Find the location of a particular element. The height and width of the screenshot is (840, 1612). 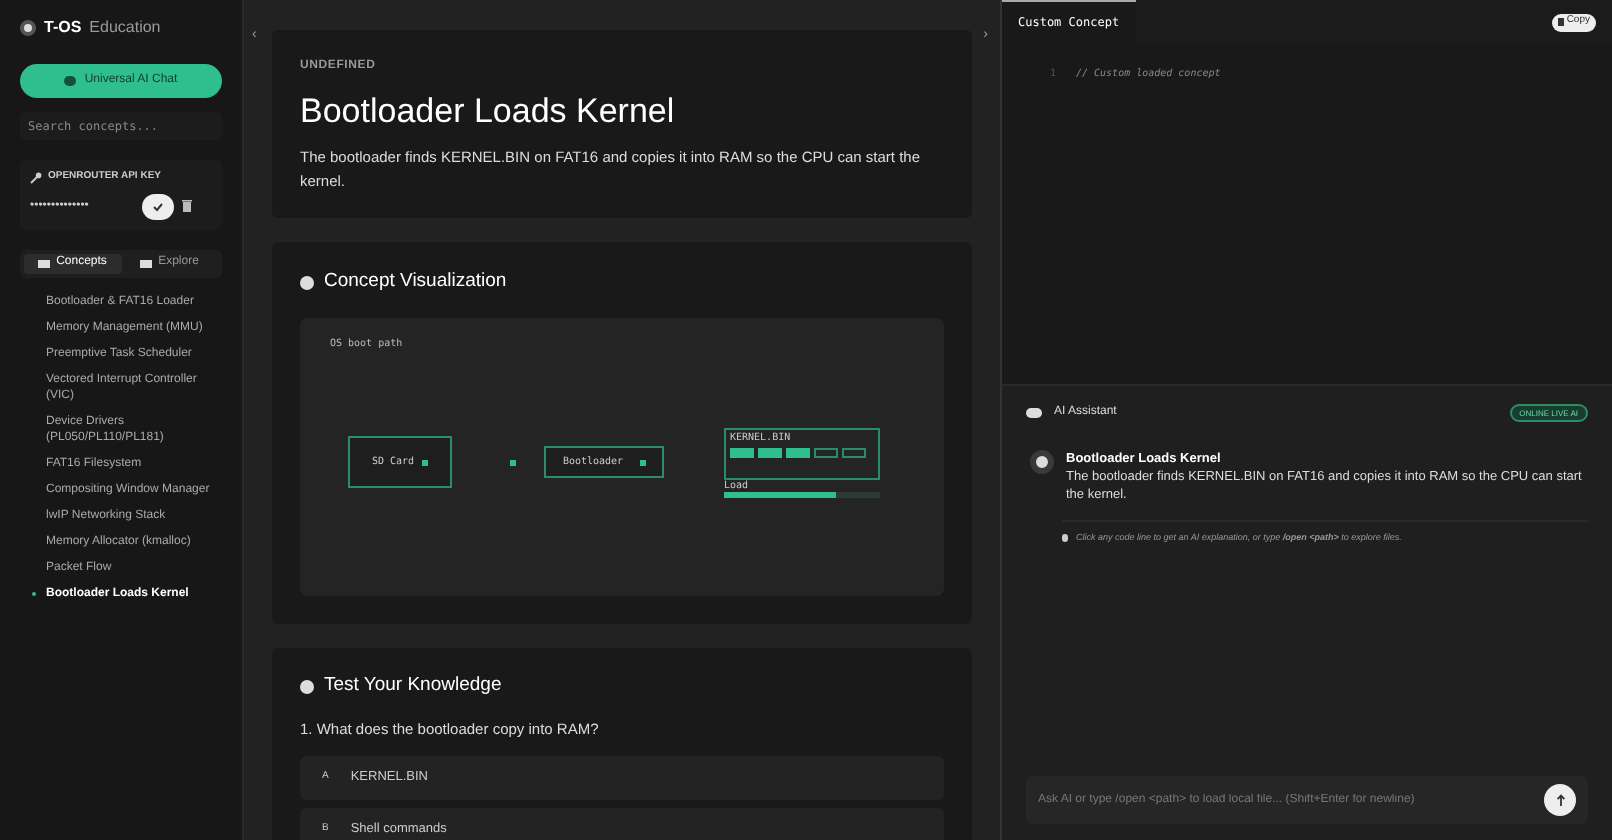

arrow-up-icon is located at coordinates (1560, 800).